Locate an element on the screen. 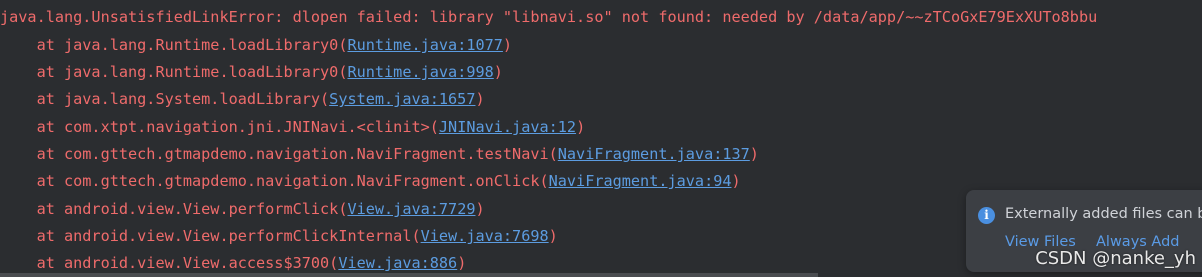  line-text: at android.view.View.performClick( is located at coordinates (174, 209).